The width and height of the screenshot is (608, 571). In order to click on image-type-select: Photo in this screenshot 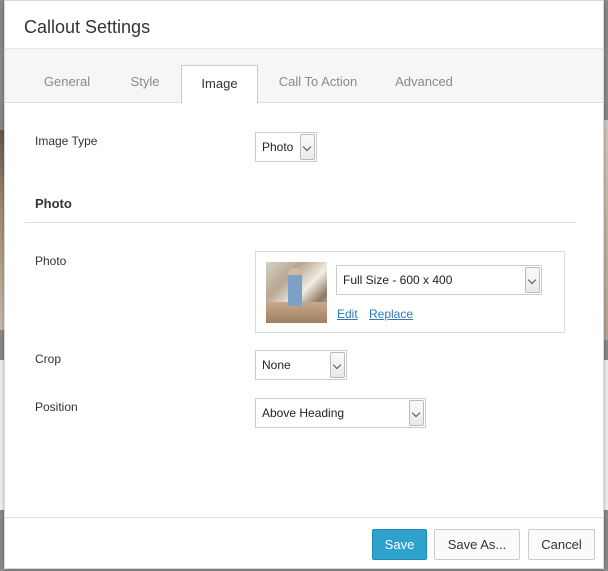, I will do `click(286, 147)`.